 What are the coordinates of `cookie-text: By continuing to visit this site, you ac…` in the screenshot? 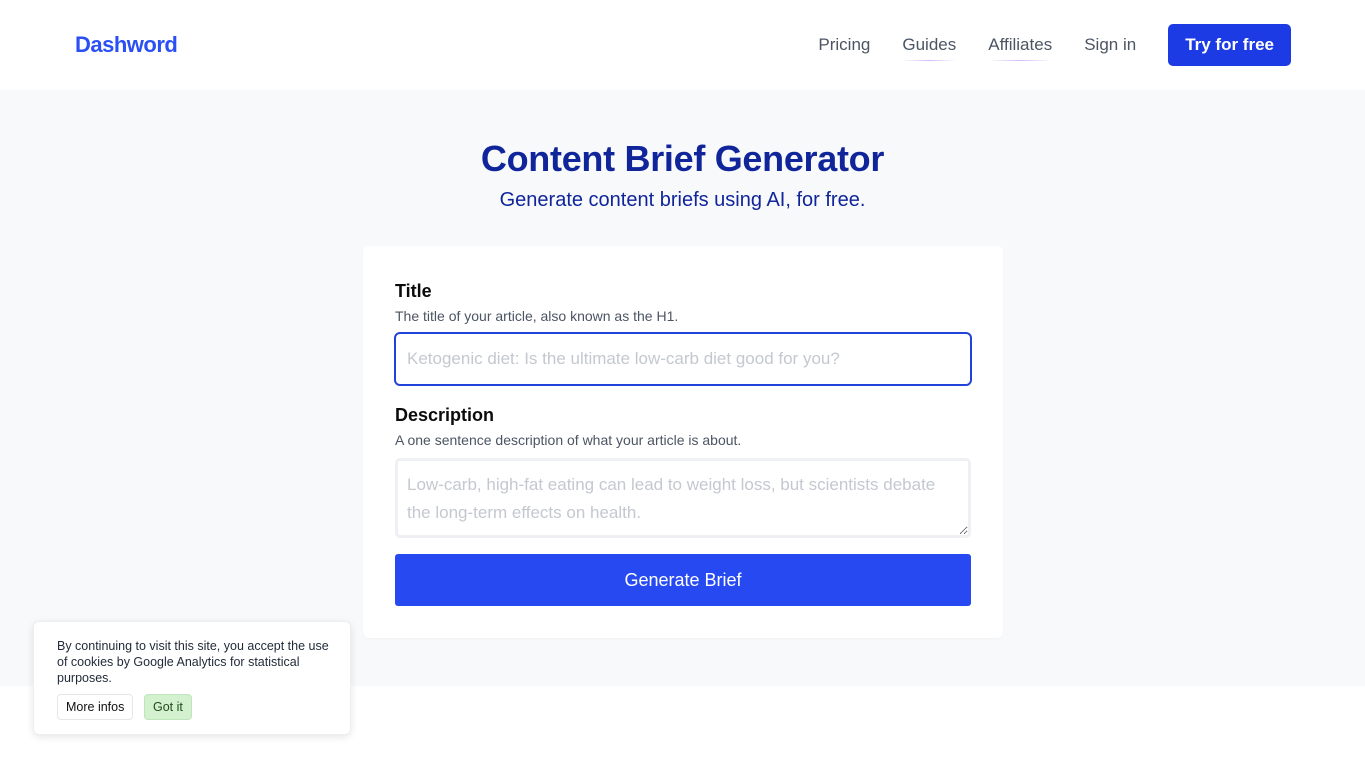 It's located at (193, 662).